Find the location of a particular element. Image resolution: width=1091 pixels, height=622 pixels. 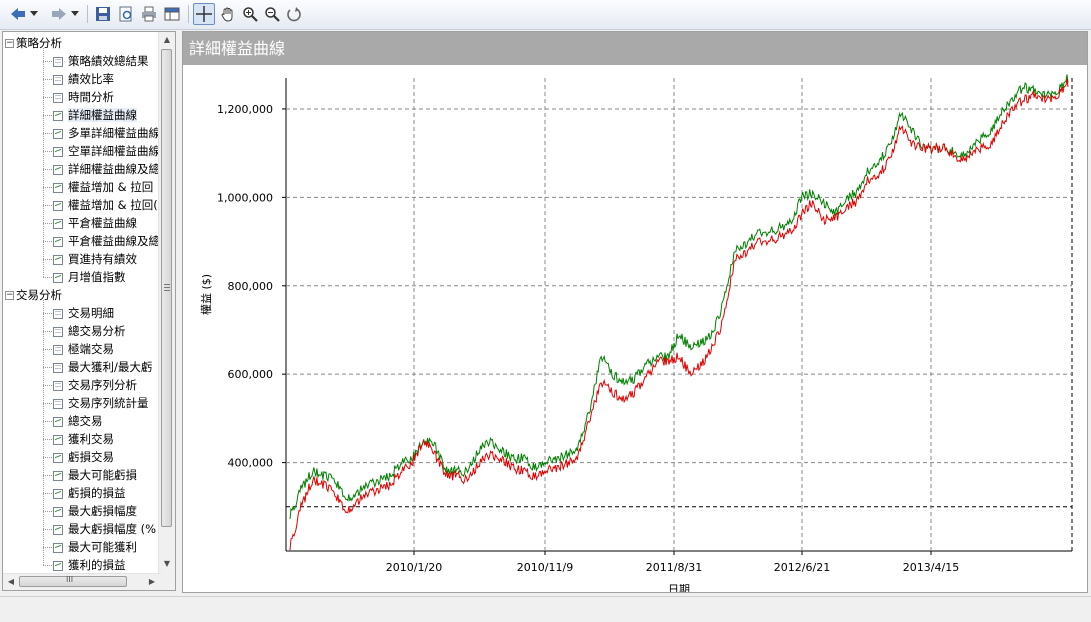

vertical-scrollbar: ▲ ▼ is located at coordinates (166, 303).